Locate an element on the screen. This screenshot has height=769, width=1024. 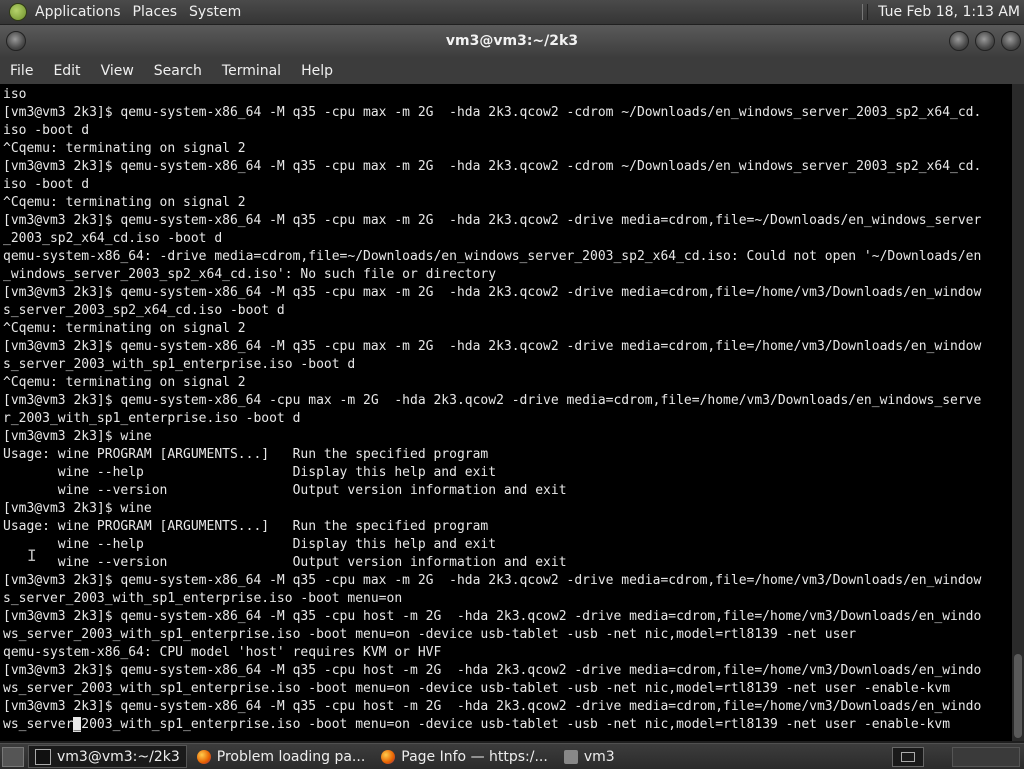
menubar: File Edit View Search Terminal Help is located at coordinates (512, 70).